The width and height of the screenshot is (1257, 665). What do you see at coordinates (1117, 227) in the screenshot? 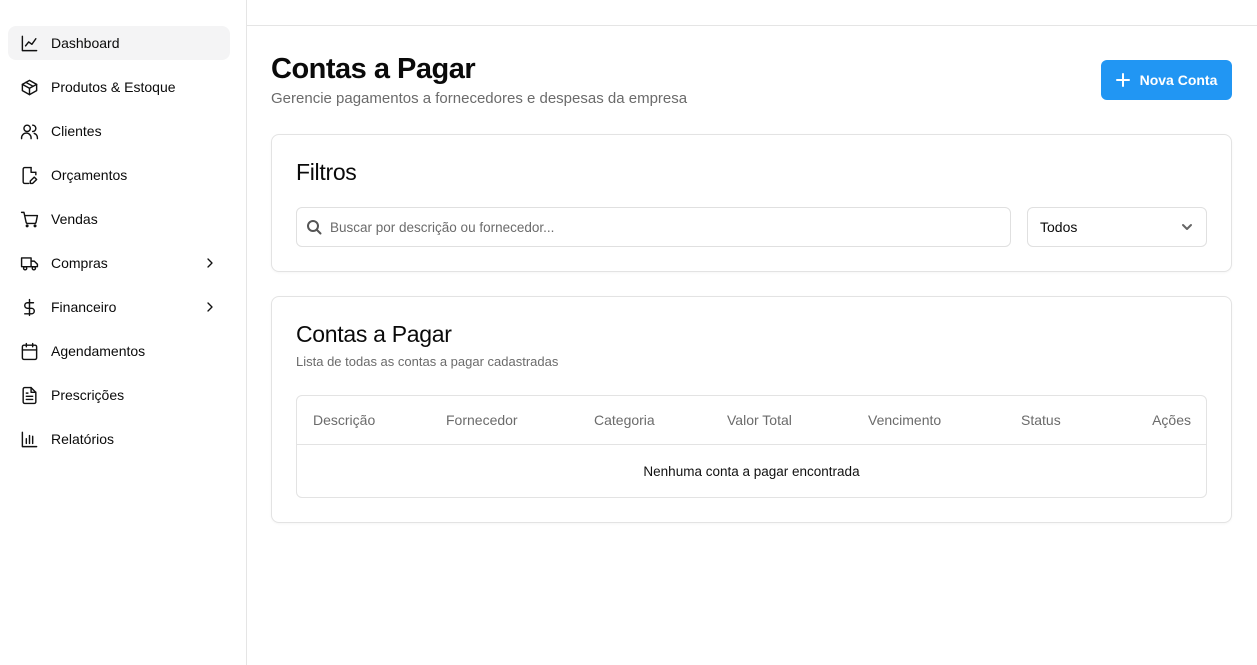
I see `status-filter-select: Todos` at bounding box center [1117, 227].